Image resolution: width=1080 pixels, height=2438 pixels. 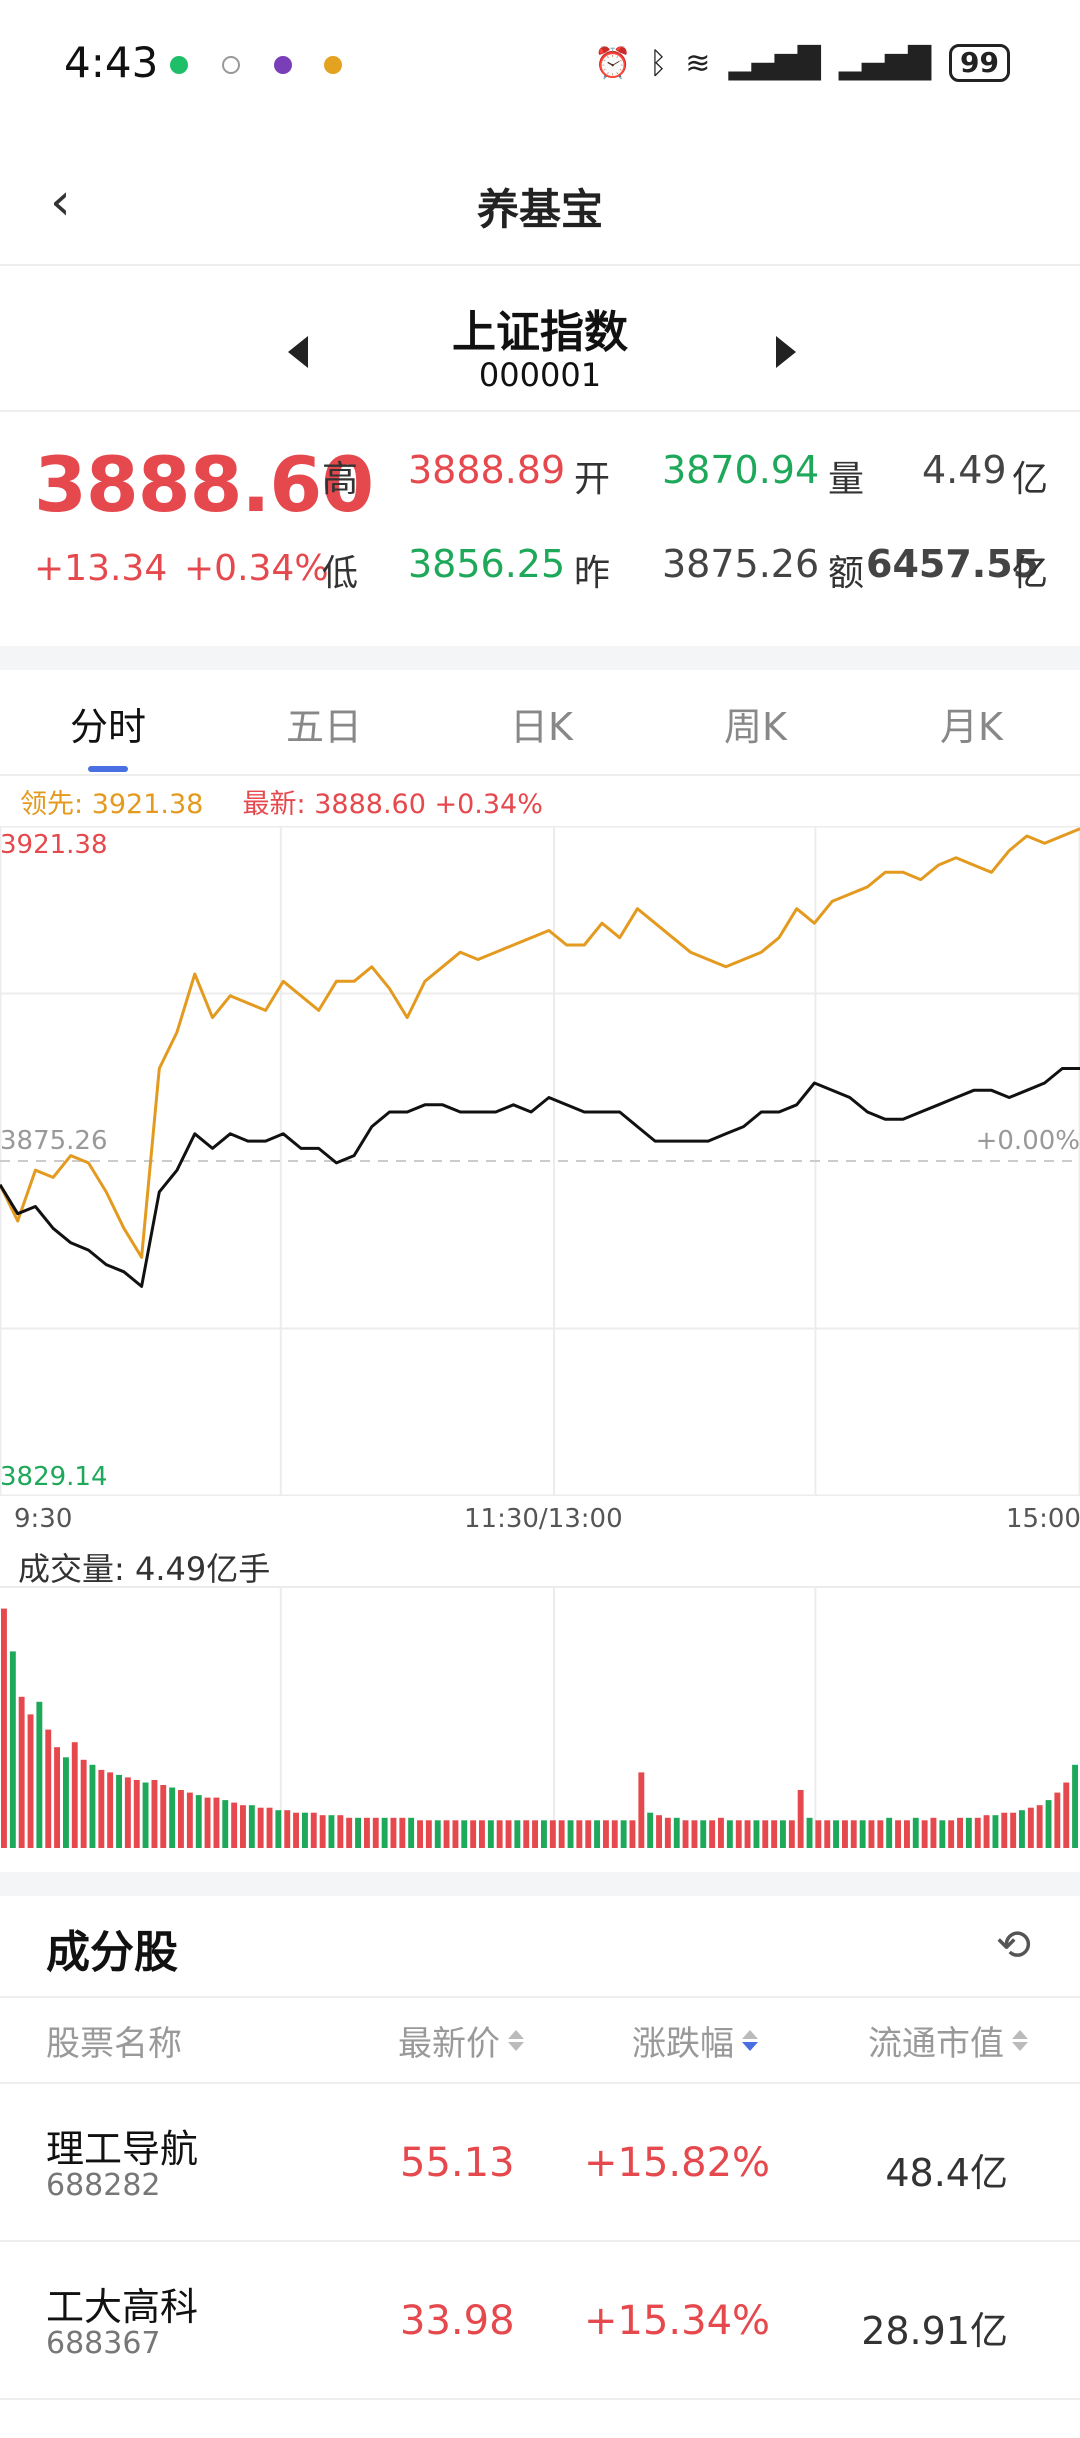 I want to click on y-axis-bottom-label: 3829.14, so click(x=54, y=1477).